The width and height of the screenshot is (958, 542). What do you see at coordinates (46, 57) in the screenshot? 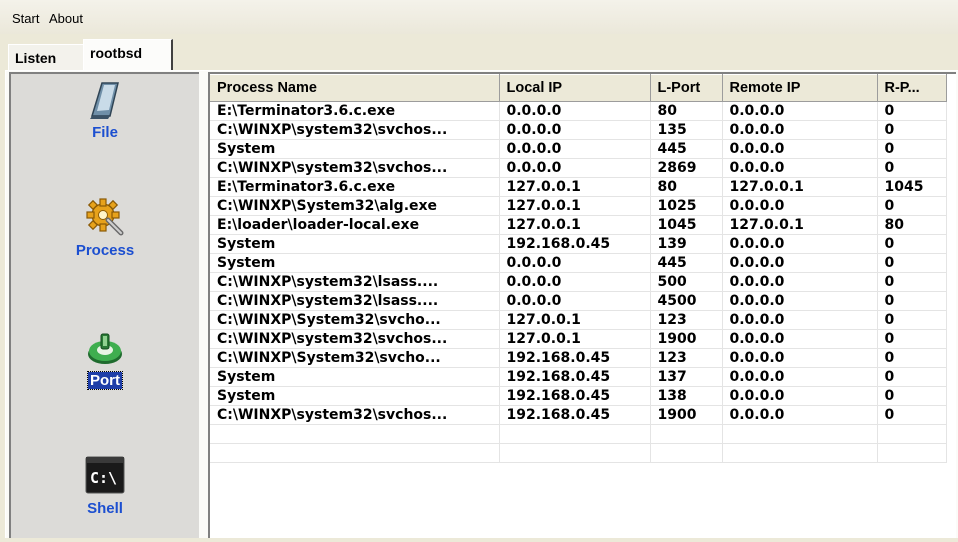
I see `tab-listen: Listen` at bounding box center [46, 57].